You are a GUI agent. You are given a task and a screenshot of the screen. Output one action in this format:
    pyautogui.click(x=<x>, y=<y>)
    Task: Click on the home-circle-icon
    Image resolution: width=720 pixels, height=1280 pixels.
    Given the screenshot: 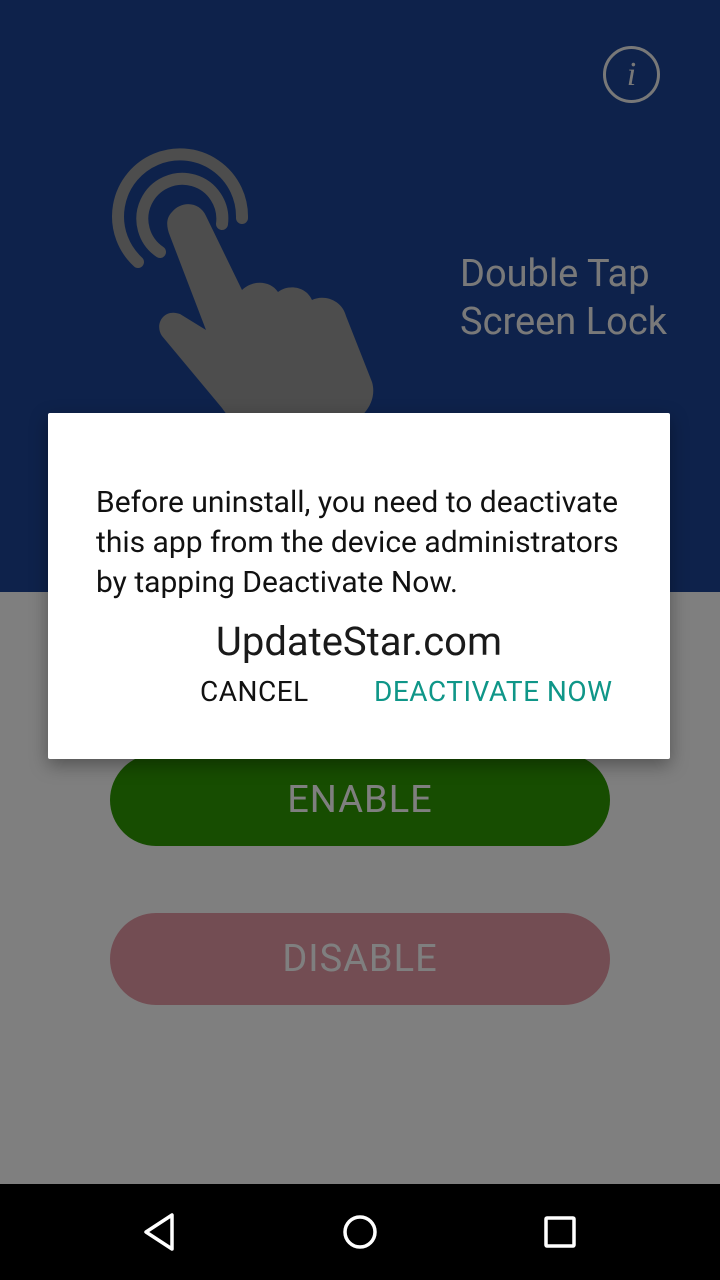 What is the action you would take?
    pyautogui.click(x=360, y=1232)
    